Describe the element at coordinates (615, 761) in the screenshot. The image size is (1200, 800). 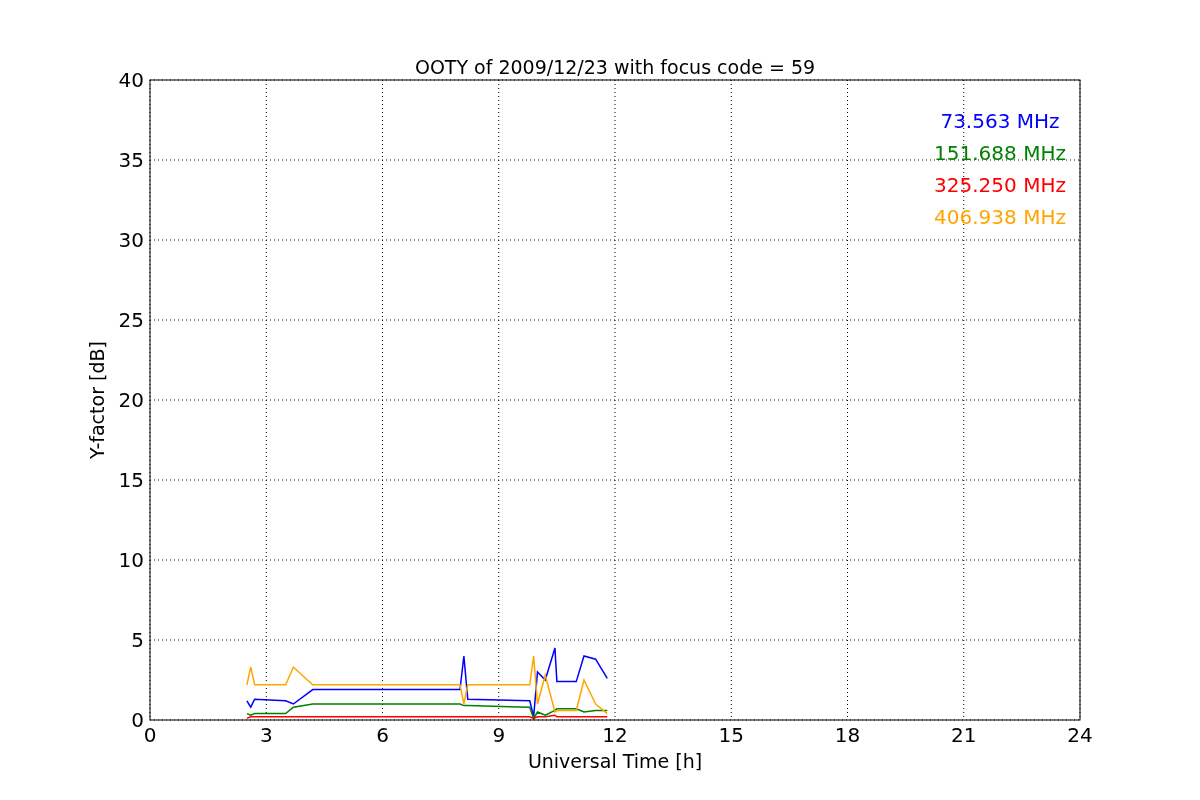
I see `x-axis-label: Universal Time [h]` at that location.